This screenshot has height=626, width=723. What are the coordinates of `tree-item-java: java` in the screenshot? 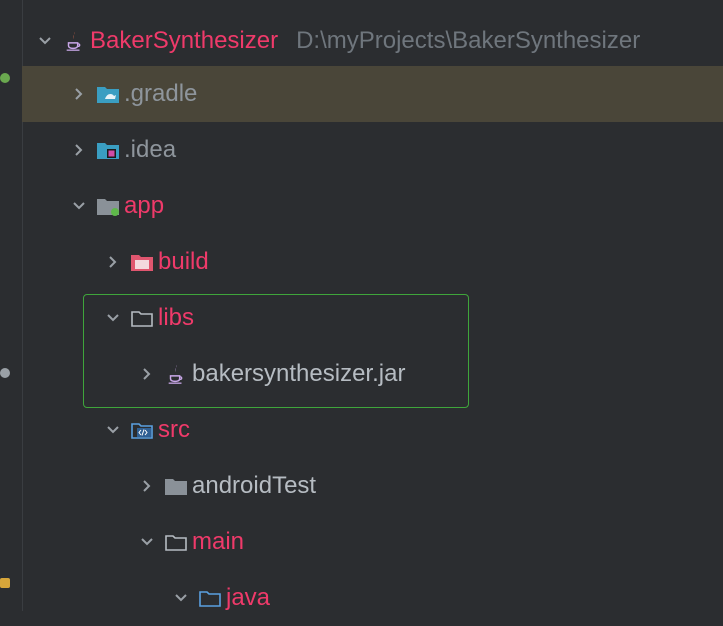 It's located at (372, 598).